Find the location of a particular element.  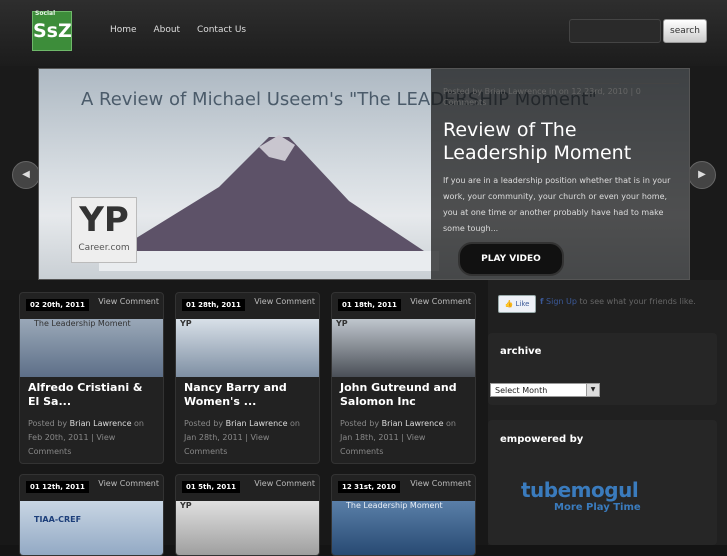

play-video-button: PLAY VIDEO is located at coordinates (511, 259).